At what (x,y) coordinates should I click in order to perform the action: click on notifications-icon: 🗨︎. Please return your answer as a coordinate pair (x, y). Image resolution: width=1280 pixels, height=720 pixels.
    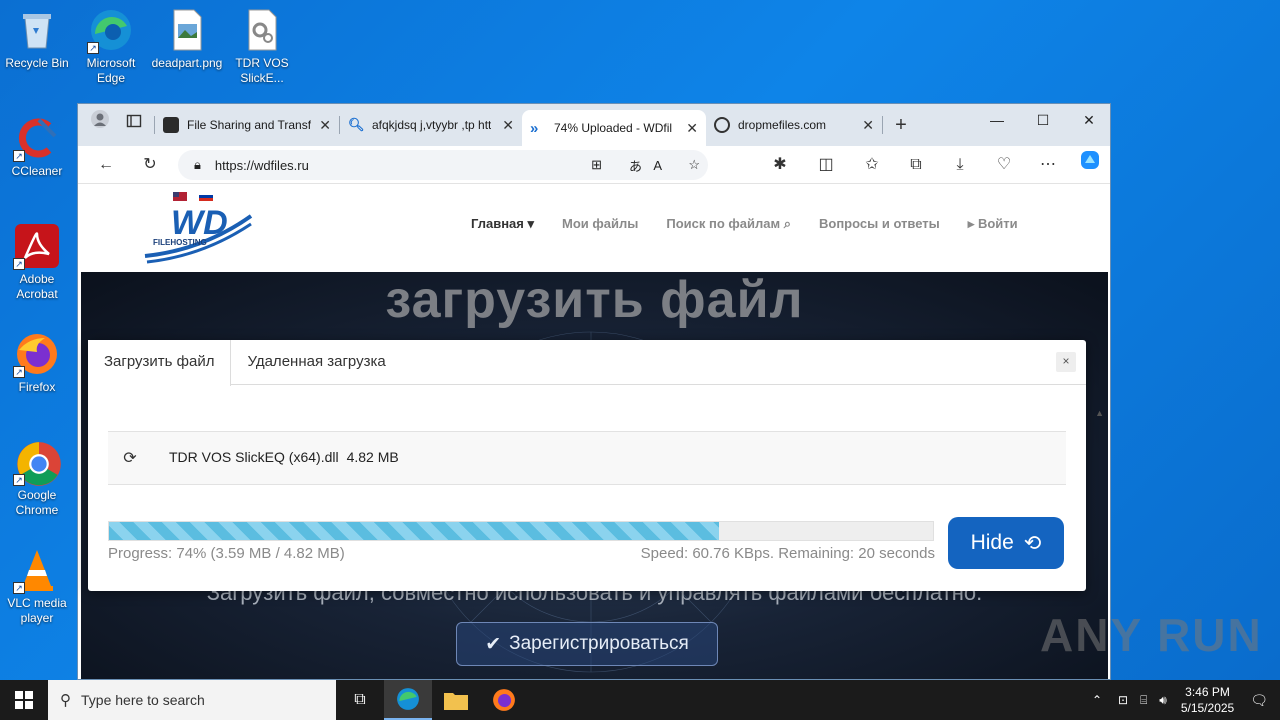
    Looking at the image, I should click on (1259, 700).